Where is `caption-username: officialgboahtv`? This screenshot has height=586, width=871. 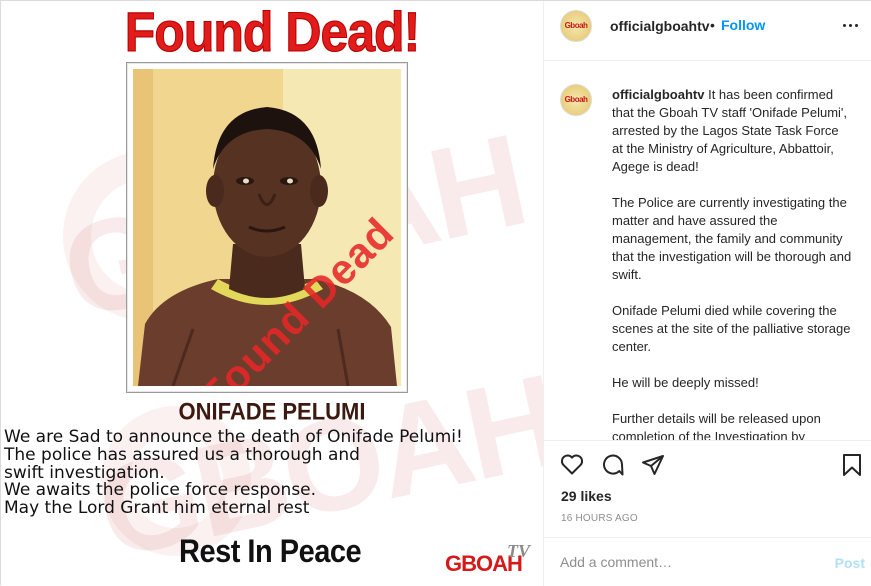
caption-username: officialgboahtv is located at coordinates (658, 94).